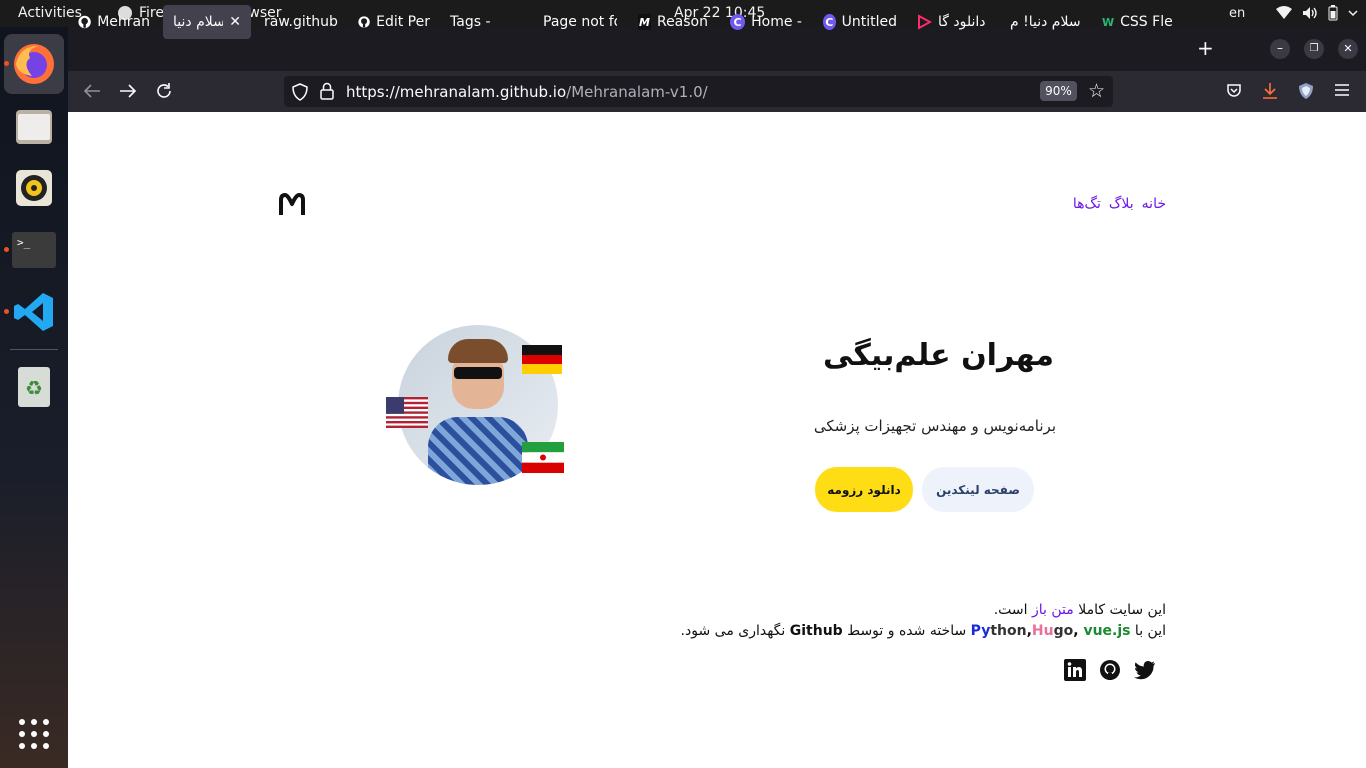  I want to click on twitter-icon, so click(1145, 670).